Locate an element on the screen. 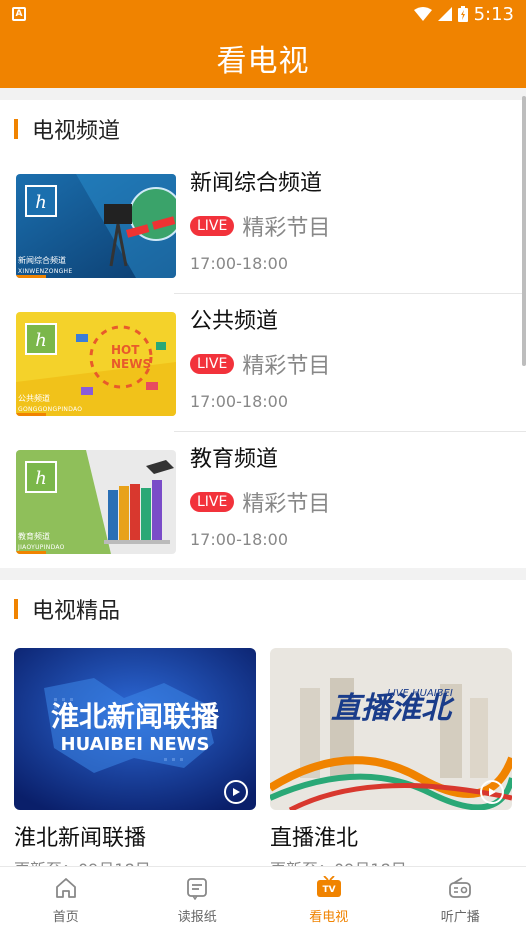 Image resolution: width=526 pixels, height=934 pixels. tab-home: 首页 is located at coordinates (66, 900).